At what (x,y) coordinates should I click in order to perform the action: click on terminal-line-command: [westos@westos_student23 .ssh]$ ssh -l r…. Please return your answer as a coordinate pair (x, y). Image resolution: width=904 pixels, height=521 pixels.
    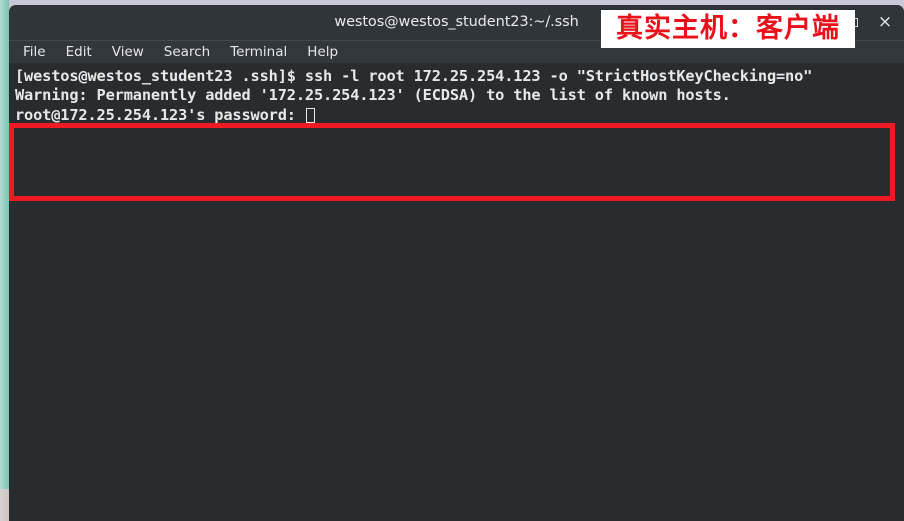
    Looking at the image, I should click on (414, 76).